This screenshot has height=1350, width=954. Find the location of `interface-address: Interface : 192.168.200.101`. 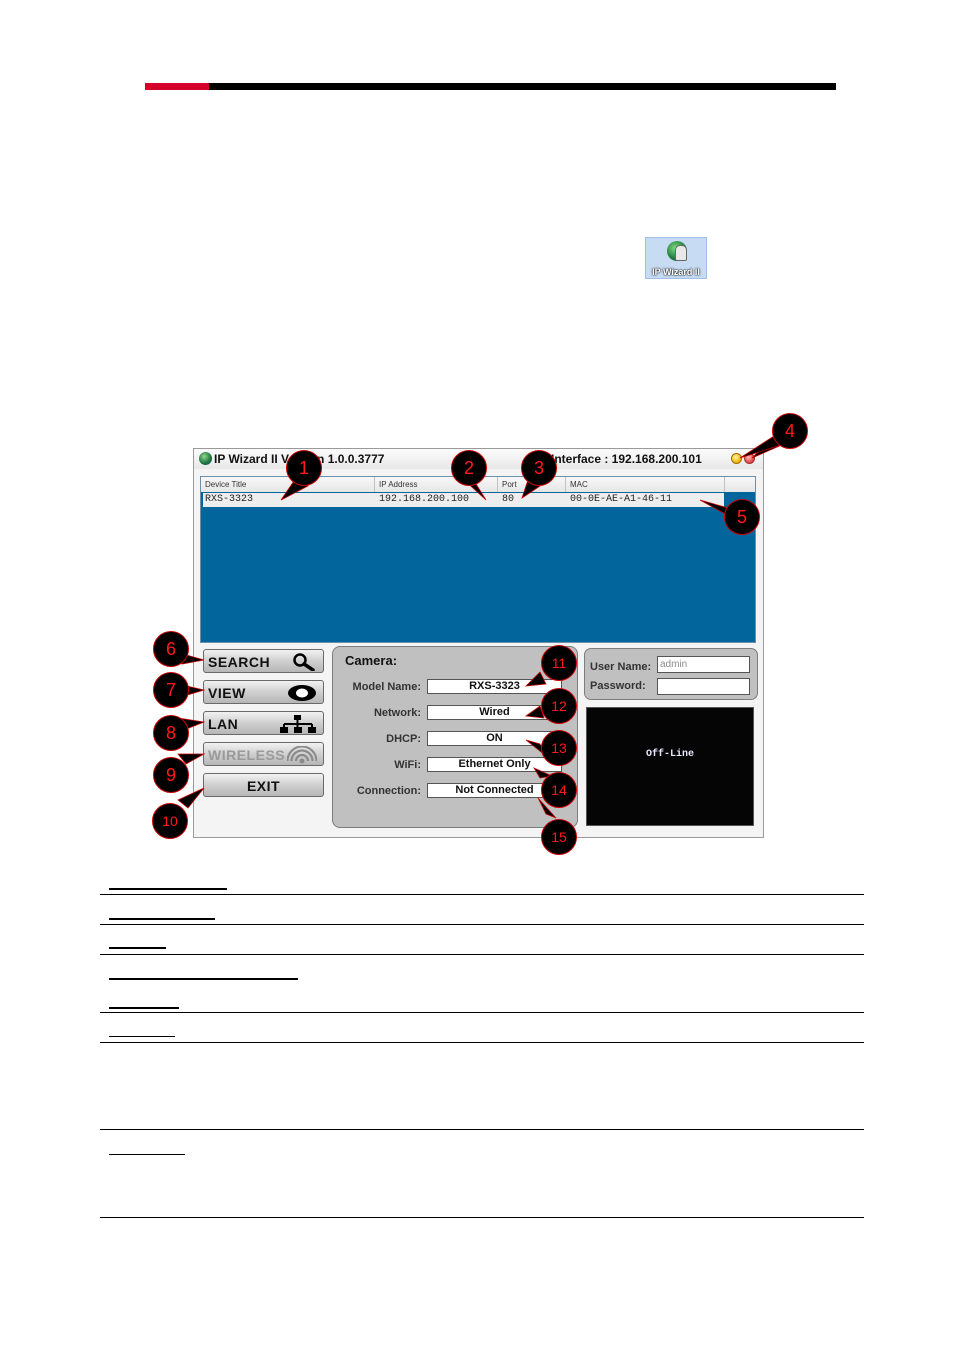

interface-address: Interface : 192.168.200.101 is located at coordinates (626, 459).